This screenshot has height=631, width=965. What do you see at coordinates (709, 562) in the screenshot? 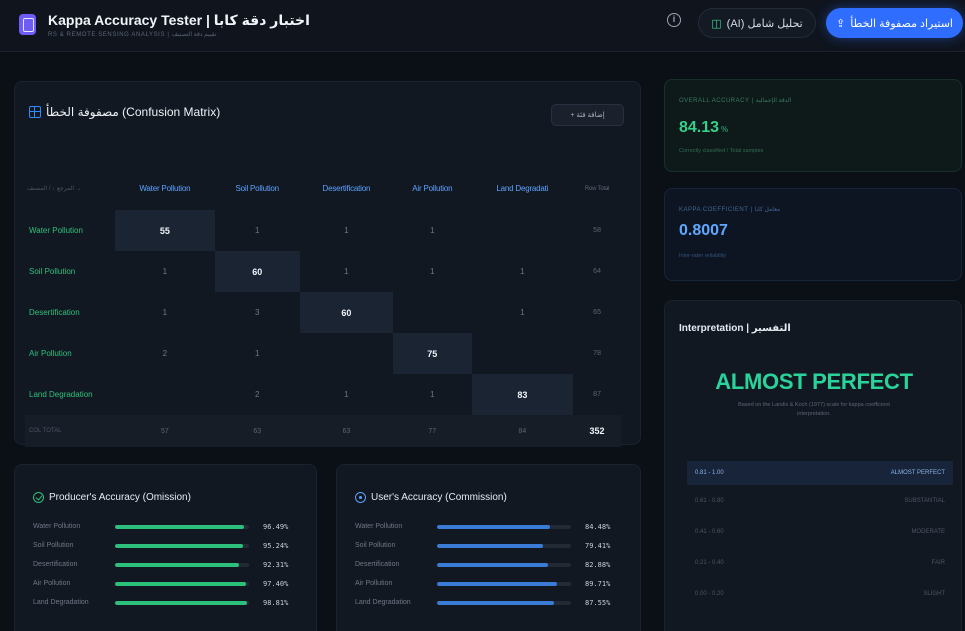
I see `scale-range: 0.21 - 0.40` at bounding box center [709, 562].